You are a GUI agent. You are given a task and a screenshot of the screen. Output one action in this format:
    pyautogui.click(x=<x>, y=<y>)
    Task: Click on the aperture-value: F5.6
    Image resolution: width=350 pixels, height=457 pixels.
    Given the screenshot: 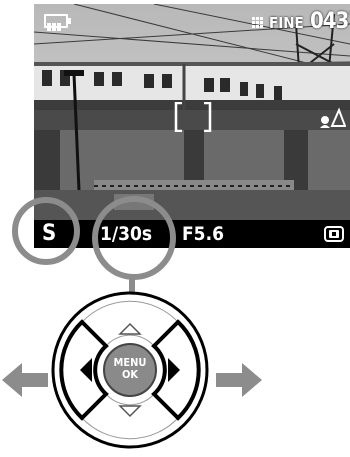 What is the action you would take?
    pyautogui.click(x=203, y=234)
    